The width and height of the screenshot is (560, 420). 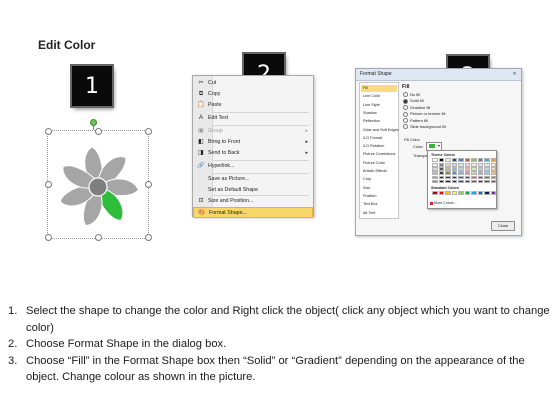 What do you see at coordinates (379, 179) in the screenshot?
I see `nav-item-crop: Crop` at bounding box center [379, 179].